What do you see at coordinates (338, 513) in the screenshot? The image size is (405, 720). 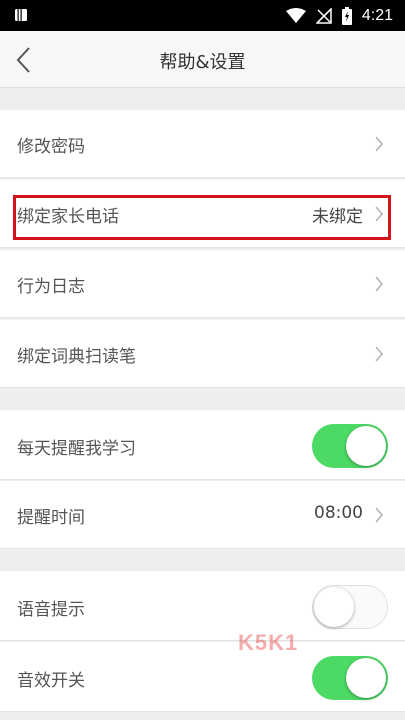 I see `reminder-time-value: 08:00` at bounding box center [338, 513].